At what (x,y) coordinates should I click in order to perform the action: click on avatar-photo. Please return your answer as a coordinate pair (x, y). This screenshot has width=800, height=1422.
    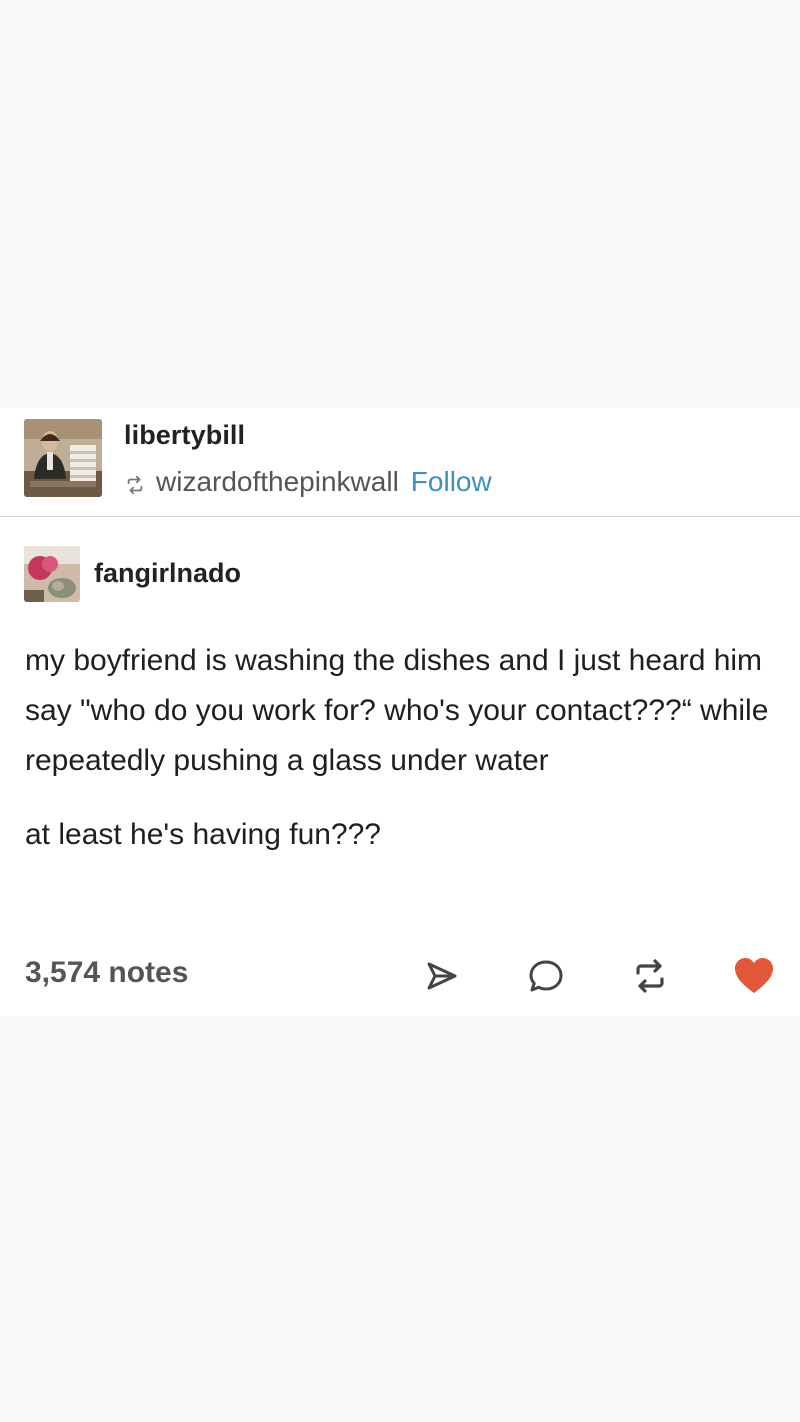
    Looking at the image, I should click on (63, 458).